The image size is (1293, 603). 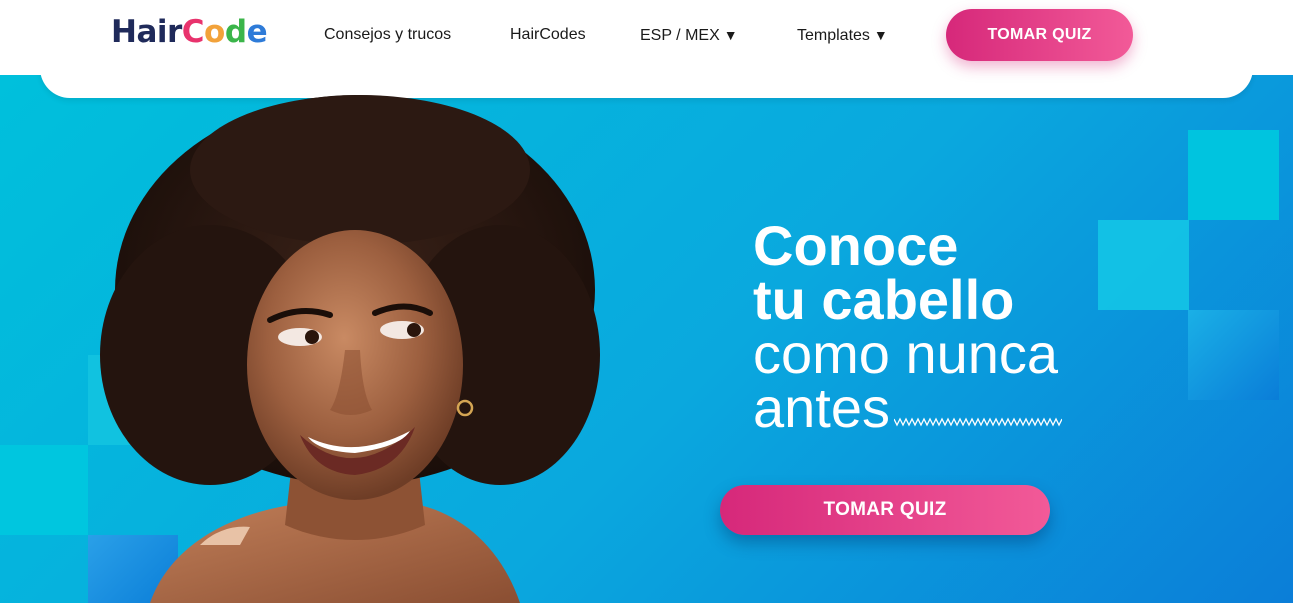 What do you see at coordinates (885, 510) in the screenshot?
I see `take-quiz-button-hero: TOMAR QUIZ` at bounding box center [885, 510].